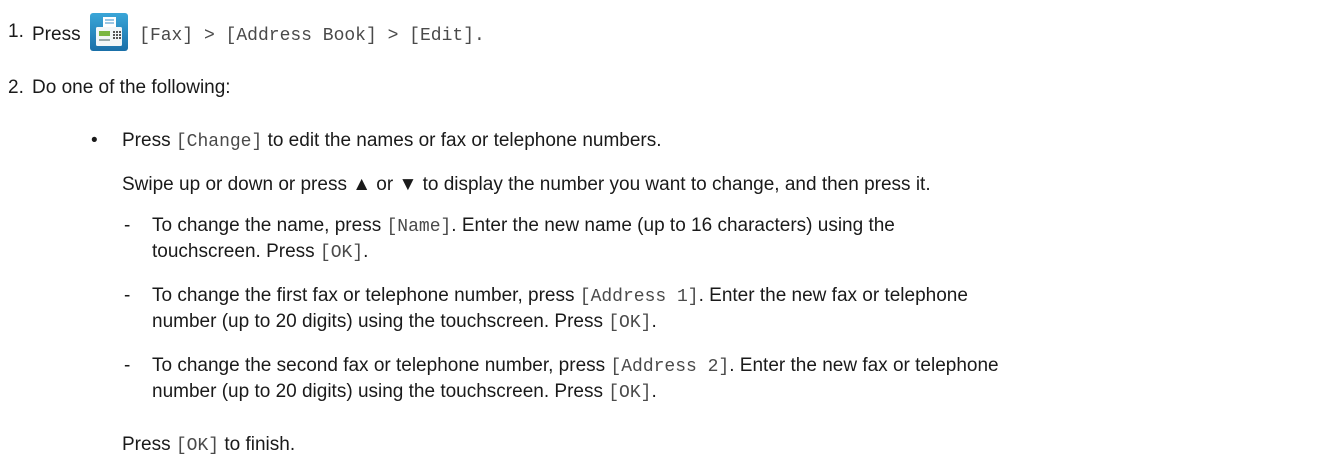  What do you see at coordinates (233, 251) in the screenshot?
I see `option-text: touchscreen. Press` at bounding box center [233, 251].